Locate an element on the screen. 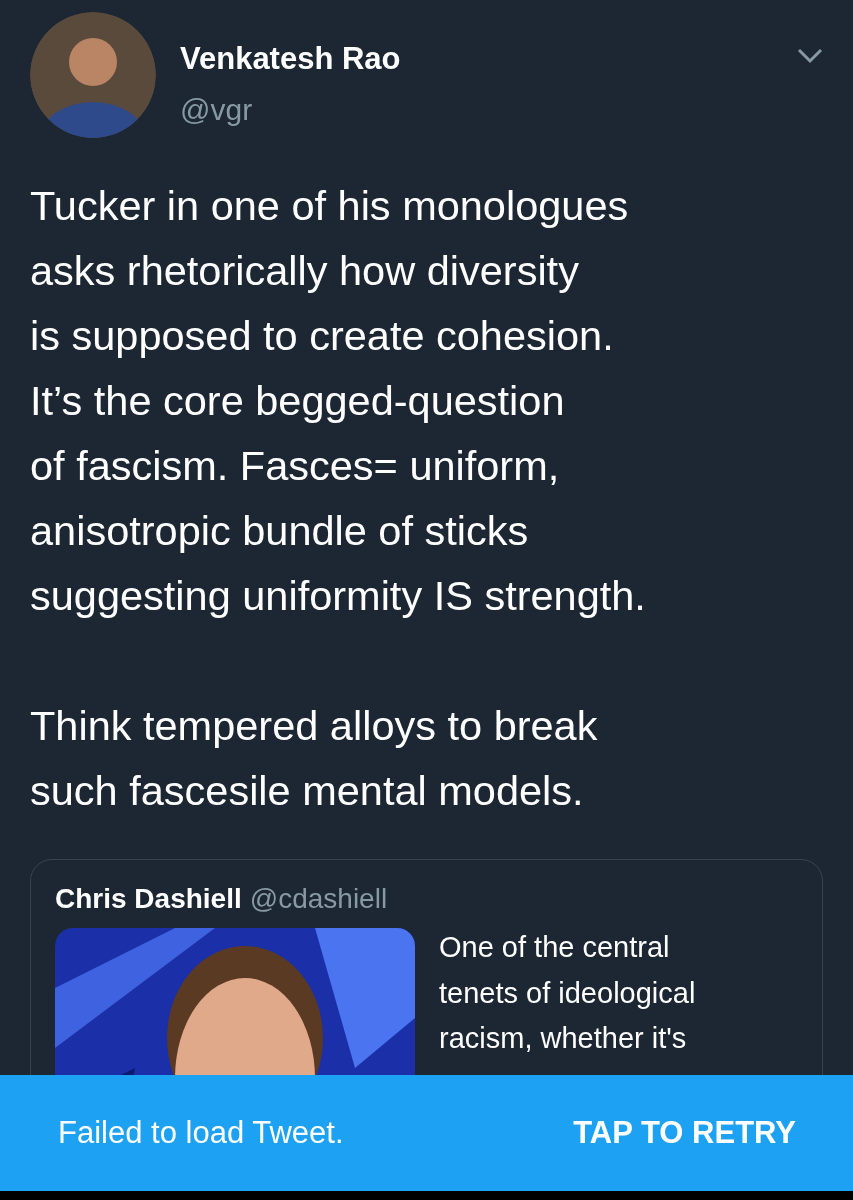 This screenshot has width=853, height=1200. quoted-author-handle: @cdashiell is located at coordinates (318, 899).